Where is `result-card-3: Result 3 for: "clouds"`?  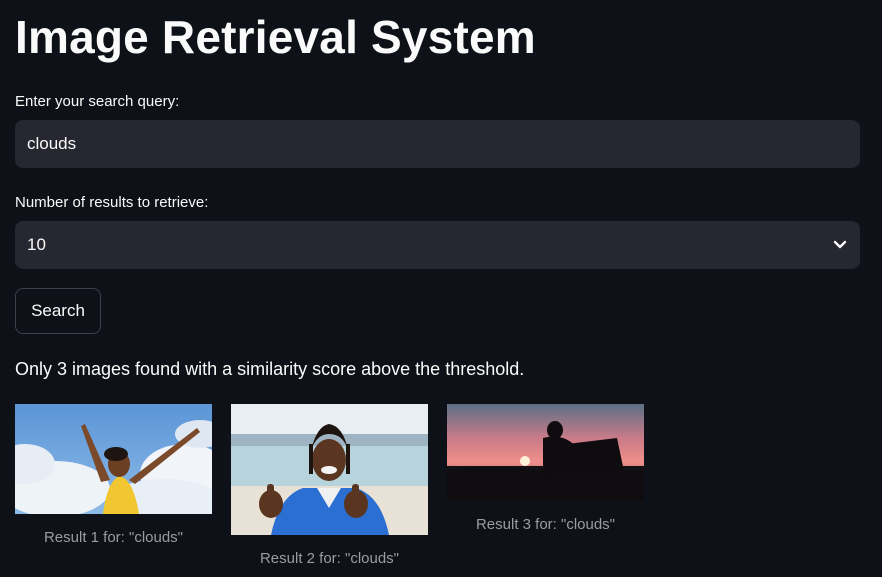 result-card-3: Result 3 for: "clouds" is located at coordinates (545, 469).